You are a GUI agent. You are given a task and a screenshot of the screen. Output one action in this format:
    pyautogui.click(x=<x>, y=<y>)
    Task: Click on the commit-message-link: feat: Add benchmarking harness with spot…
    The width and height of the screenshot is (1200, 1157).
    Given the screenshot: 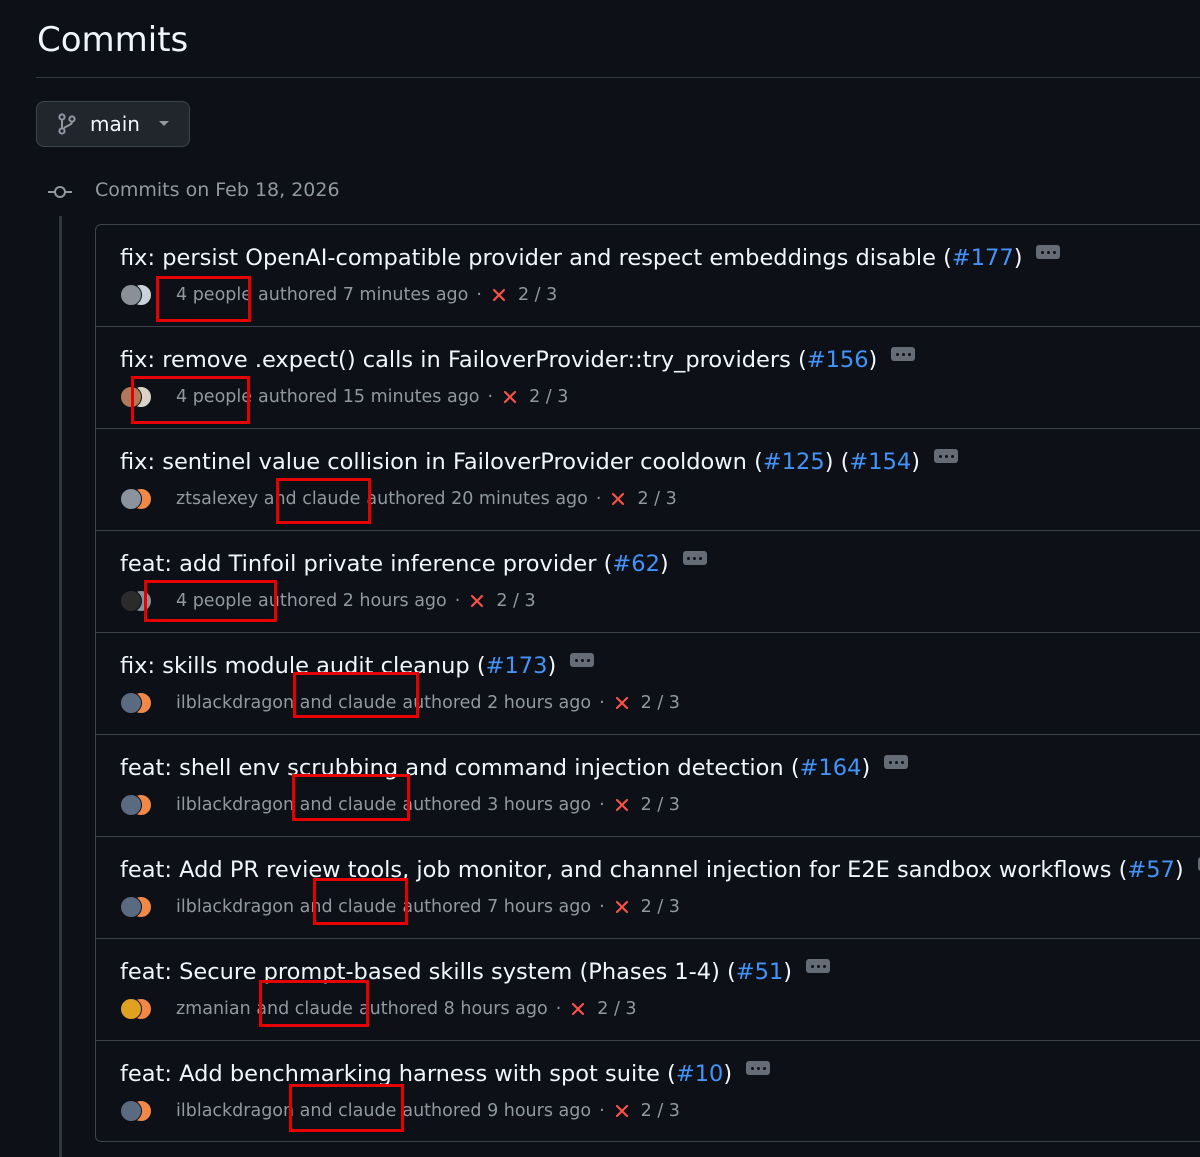 What is the action you would take?
    pyautogui.click(x=398, y=1074)
    